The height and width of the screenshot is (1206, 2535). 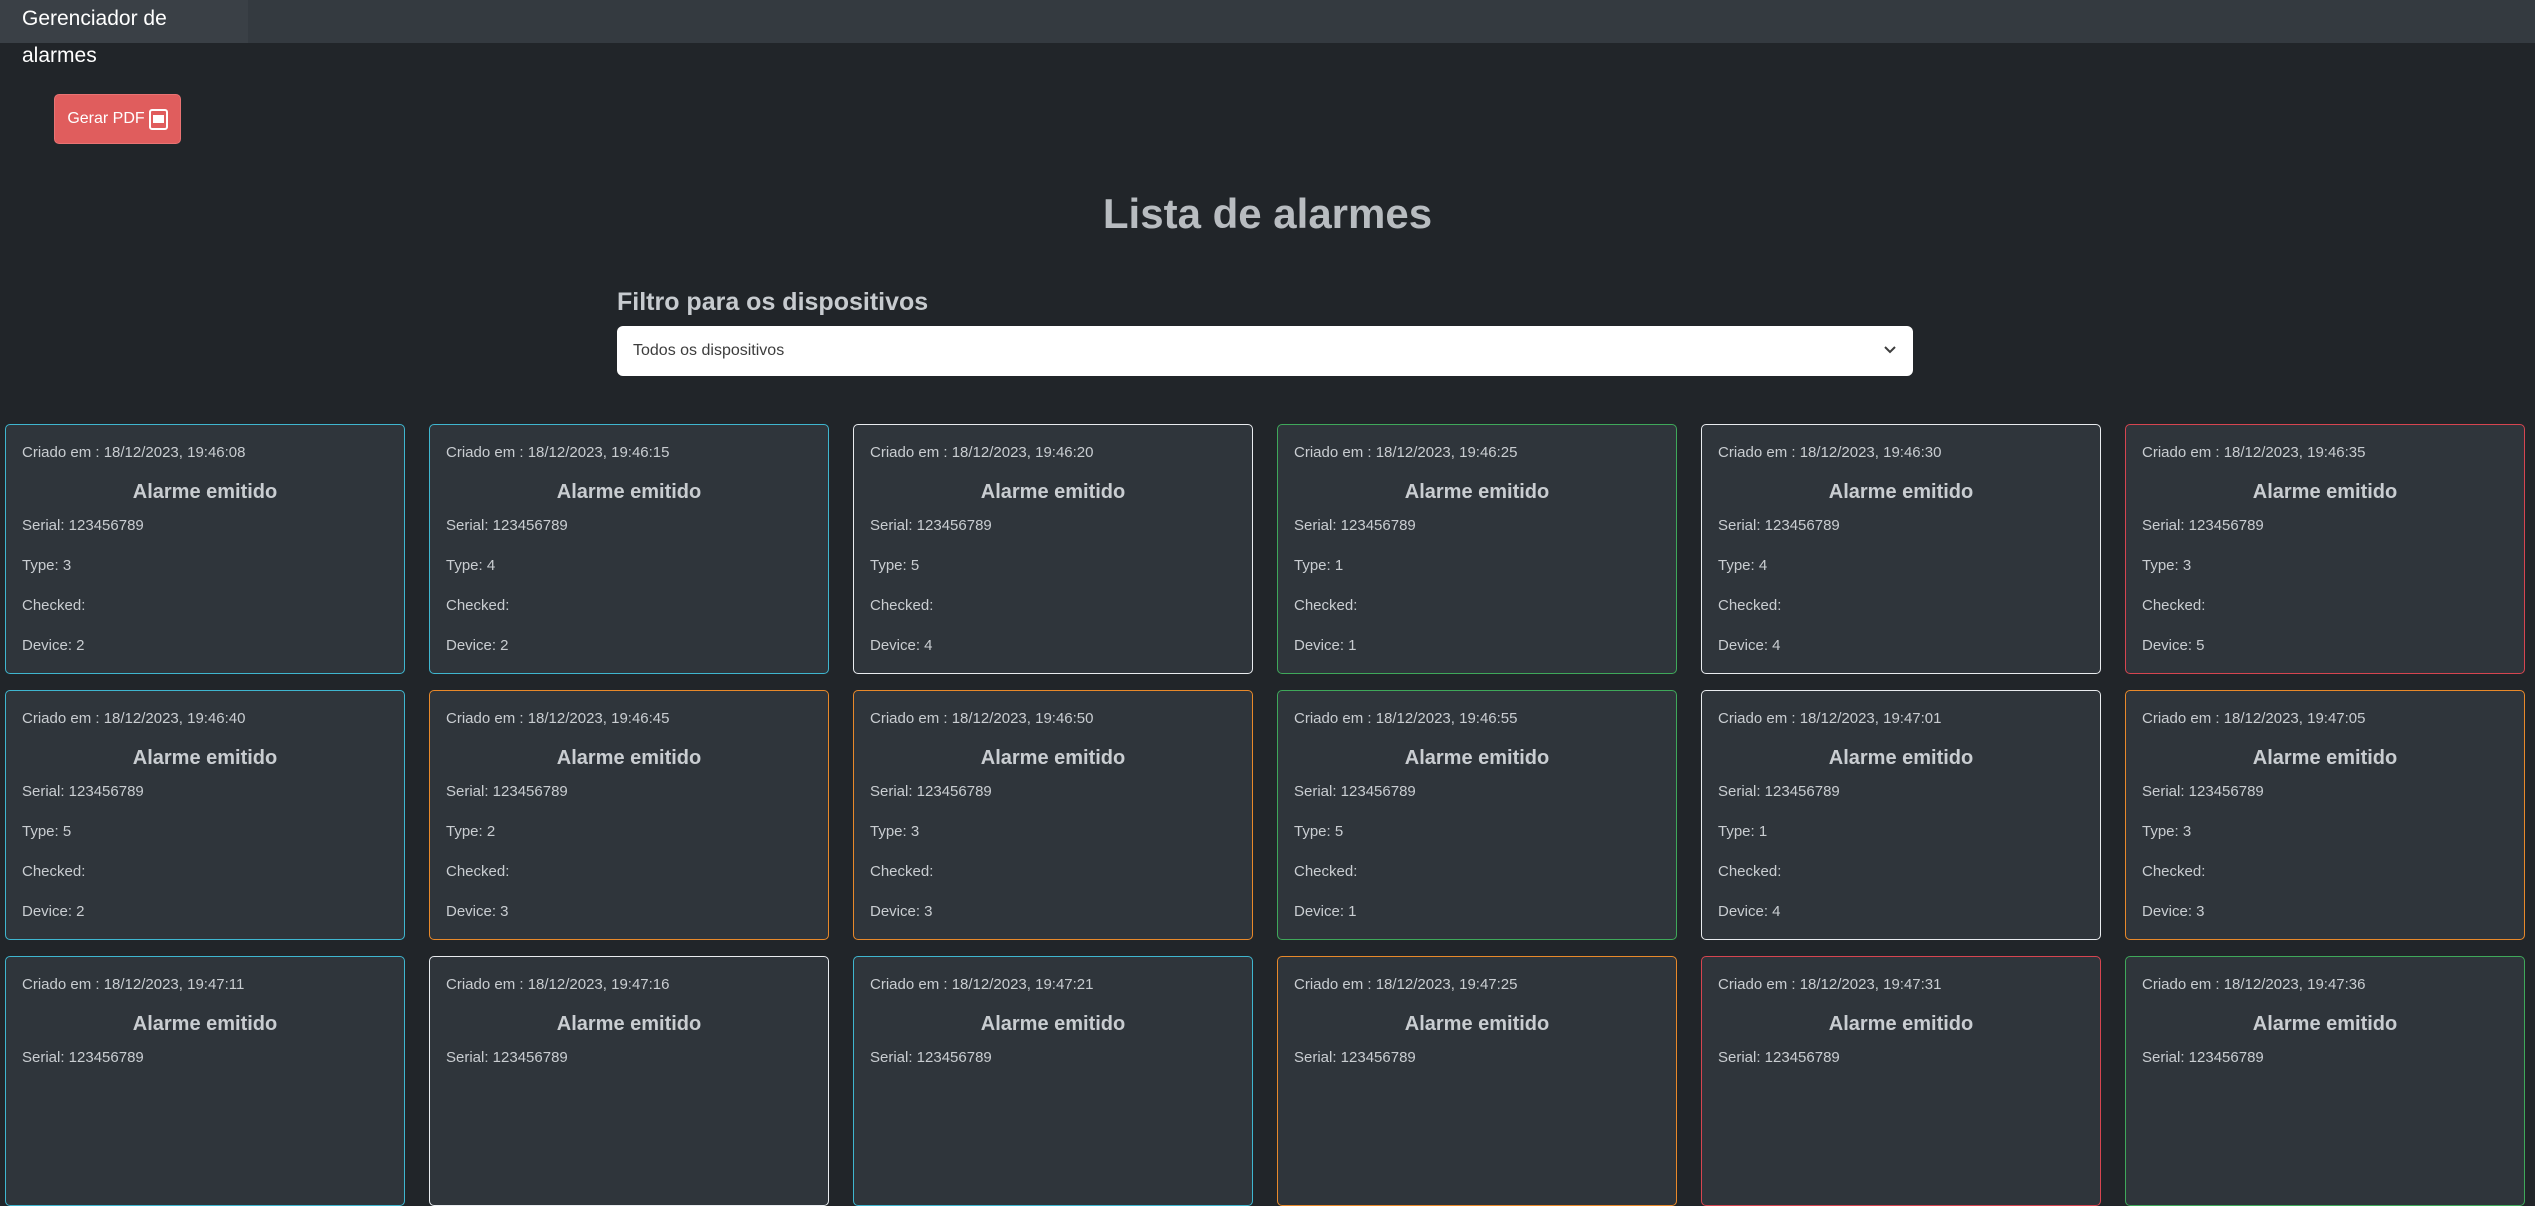 I want to click on pdf-file-icon, so click(x=158, y=119).